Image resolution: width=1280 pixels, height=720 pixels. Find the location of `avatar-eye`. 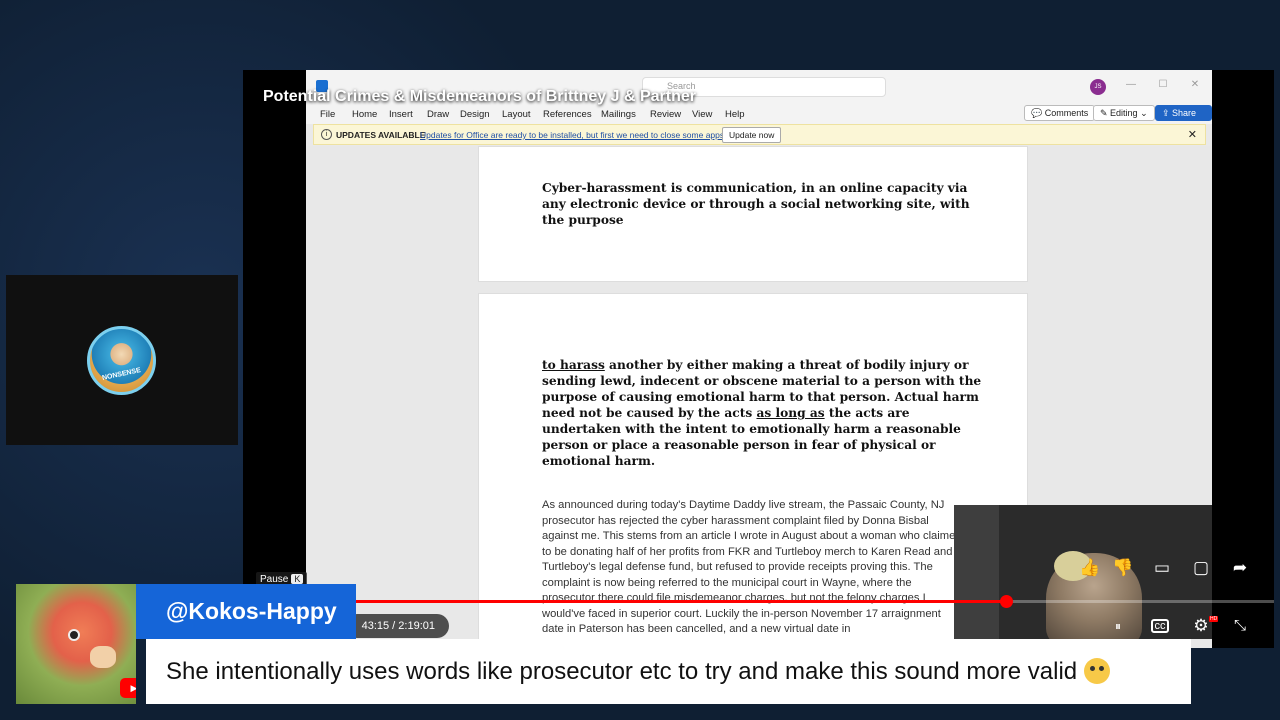

avatar-eye is located at coordinates (74, 635).